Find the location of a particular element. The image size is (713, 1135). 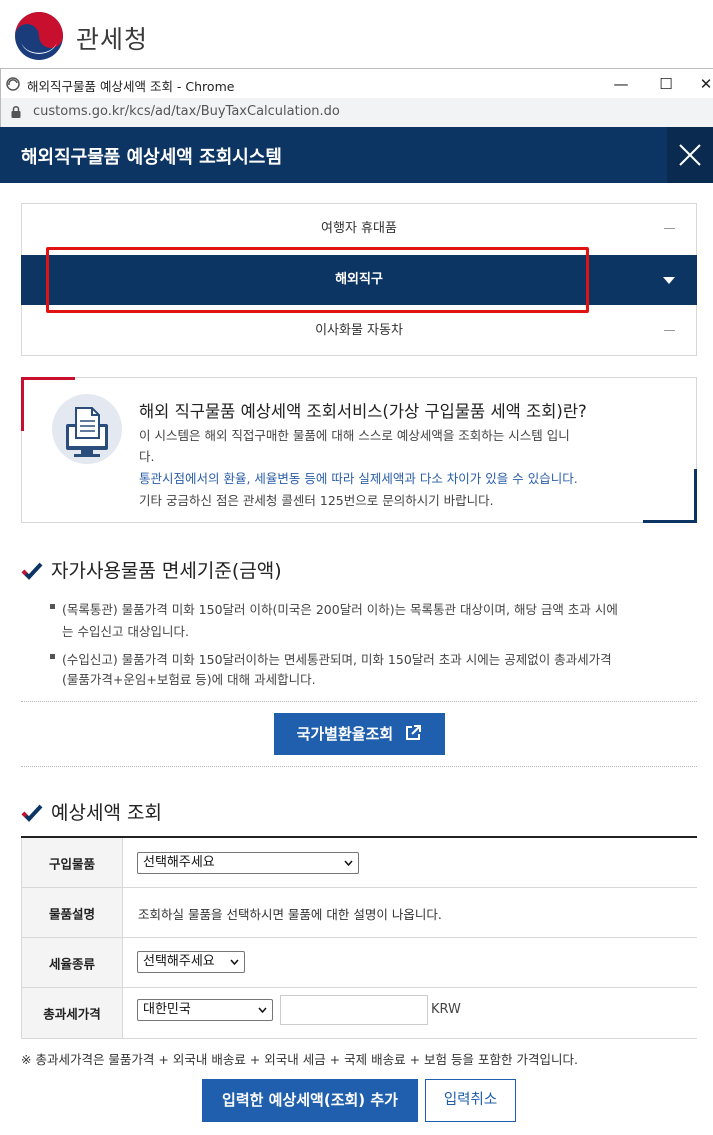

close-icon is located at coordinates (690, 155).